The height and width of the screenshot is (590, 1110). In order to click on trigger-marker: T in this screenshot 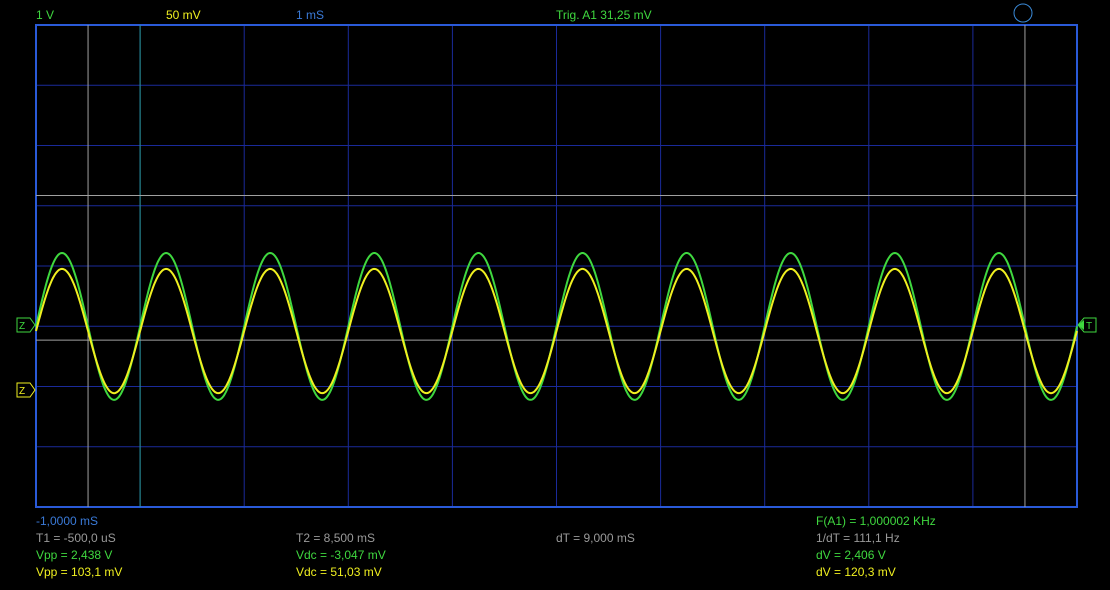, I will do `click(1087, 325)`.